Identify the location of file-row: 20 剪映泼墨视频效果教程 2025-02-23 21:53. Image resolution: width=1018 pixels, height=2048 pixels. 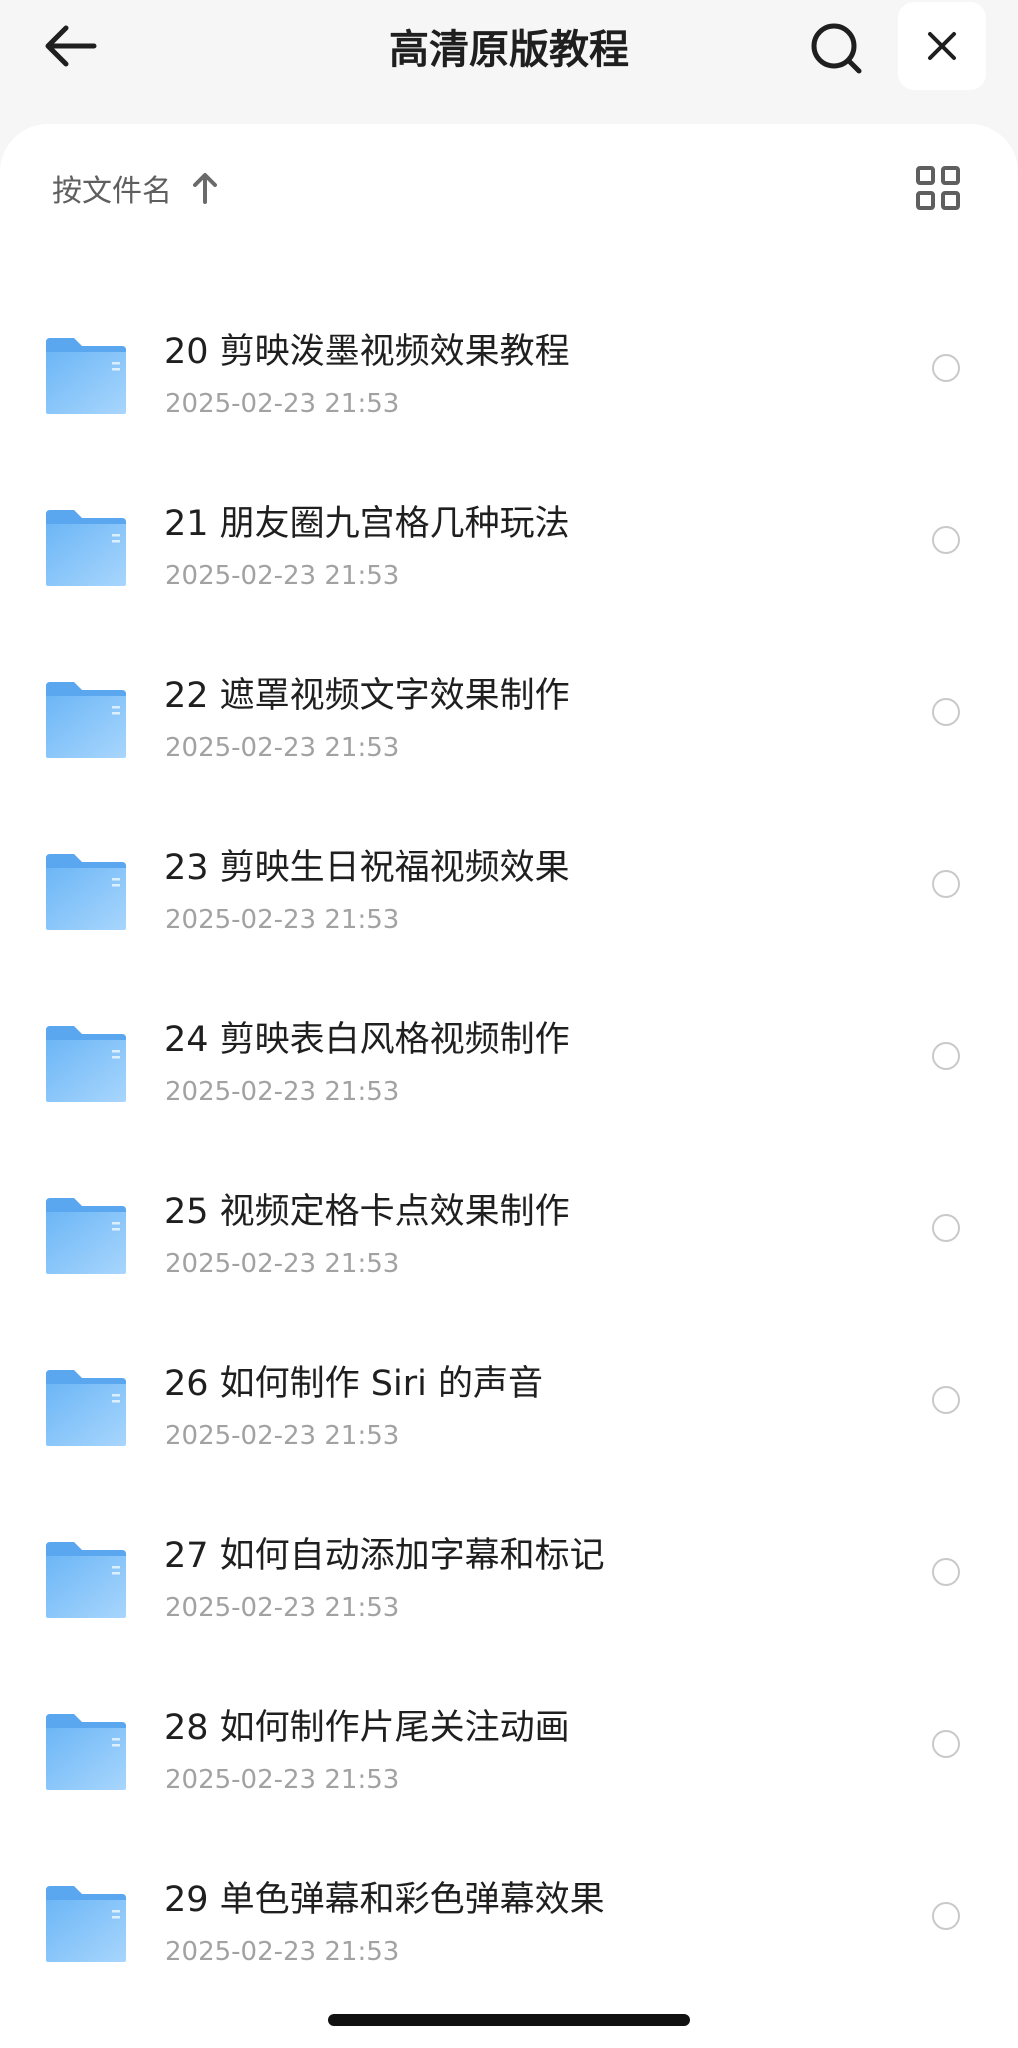
(509, 400).